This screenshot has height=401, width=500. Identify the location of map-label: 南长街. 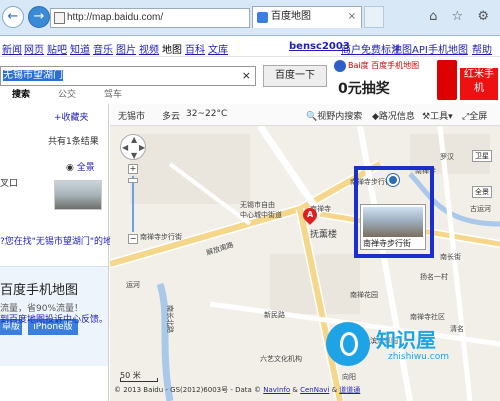
(450, 257).